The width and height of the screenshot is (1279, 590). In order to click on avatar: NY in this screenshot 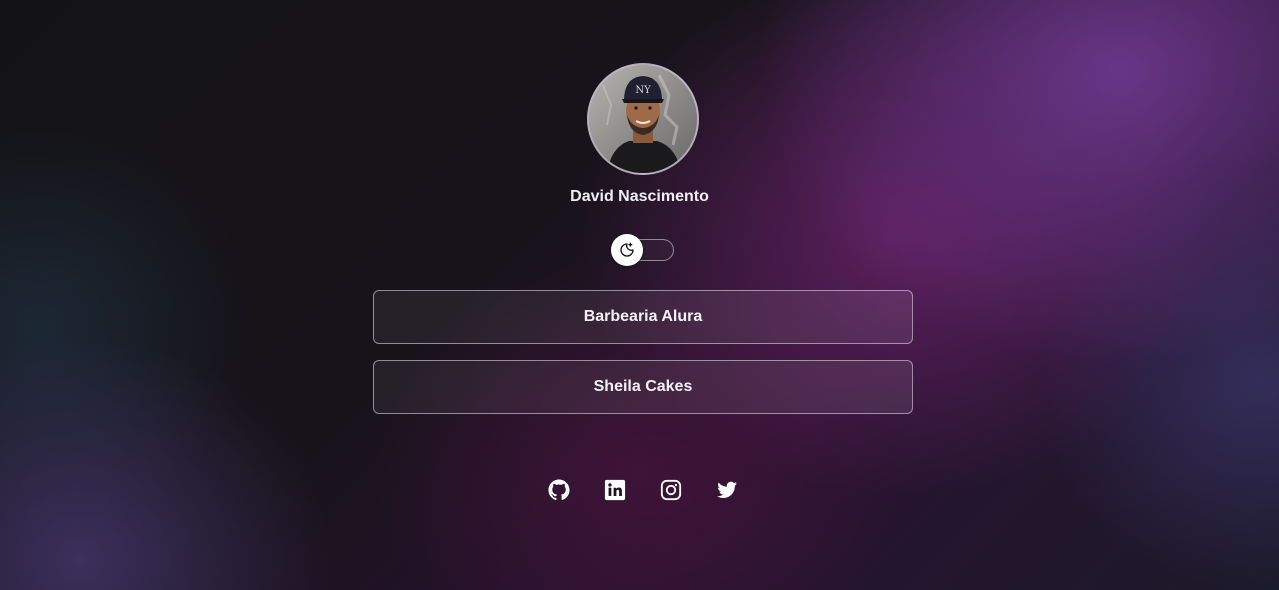, I will do `click(643, 119)`.